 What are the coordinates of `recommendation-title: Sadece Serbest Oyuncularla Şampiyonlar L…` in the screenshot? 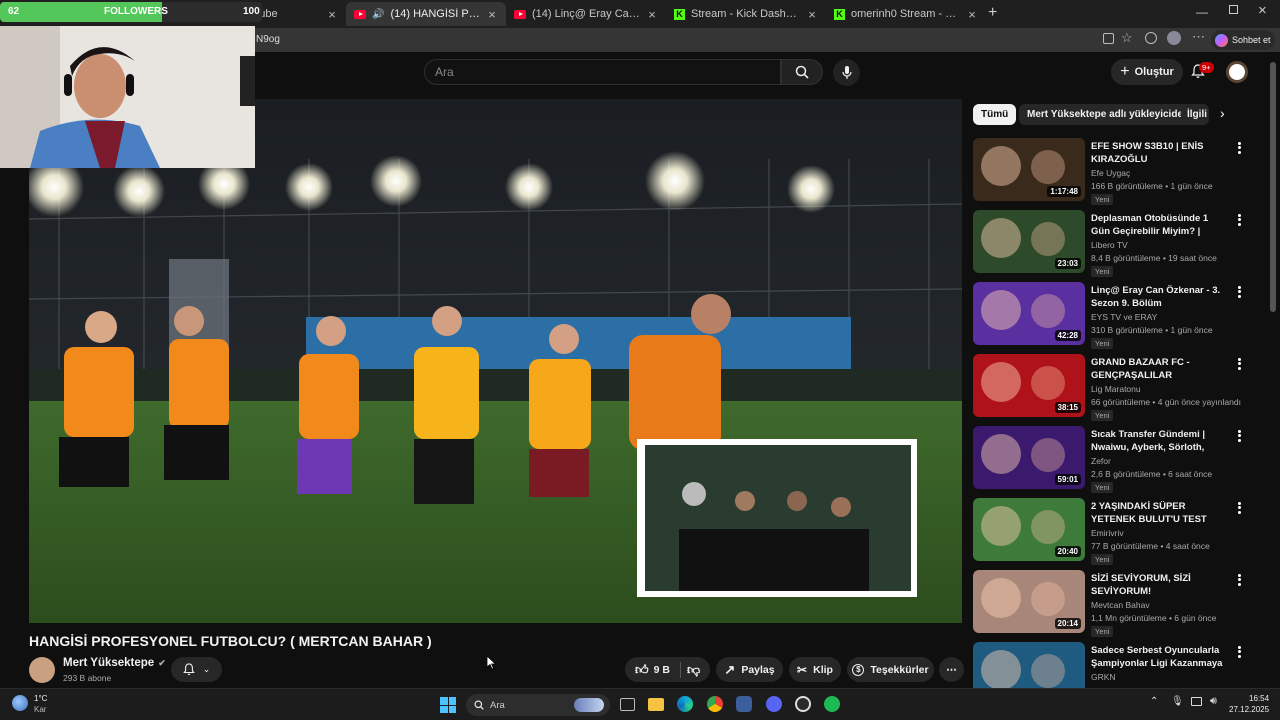 It's located at (1160, 657).